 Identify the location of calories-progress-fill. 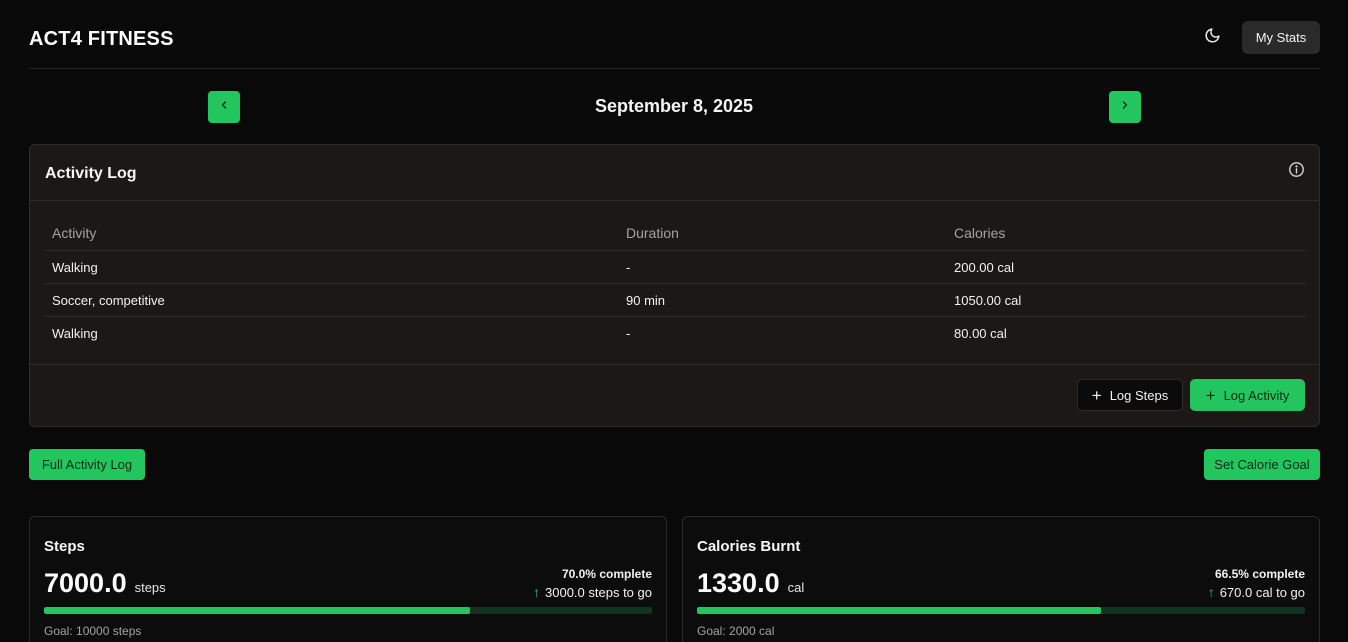
(899, 610).